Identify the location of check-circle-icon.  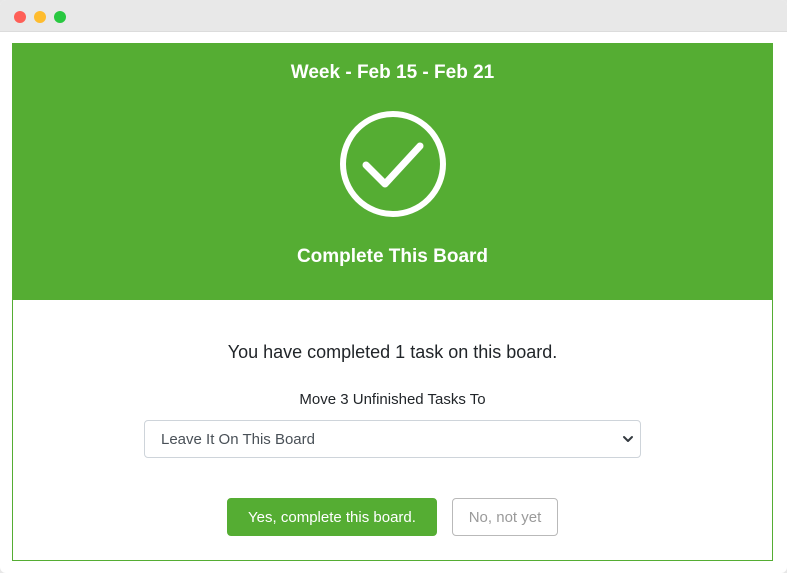
(393, 164).